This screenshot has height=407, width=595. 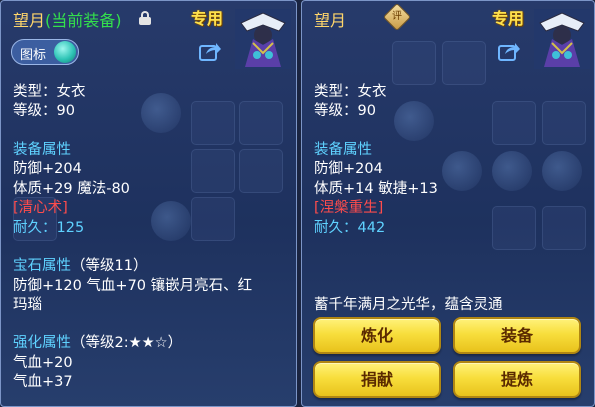 I want to click on stat-attrs: 体质+29 魔法-80, so click(x=71, y=189).